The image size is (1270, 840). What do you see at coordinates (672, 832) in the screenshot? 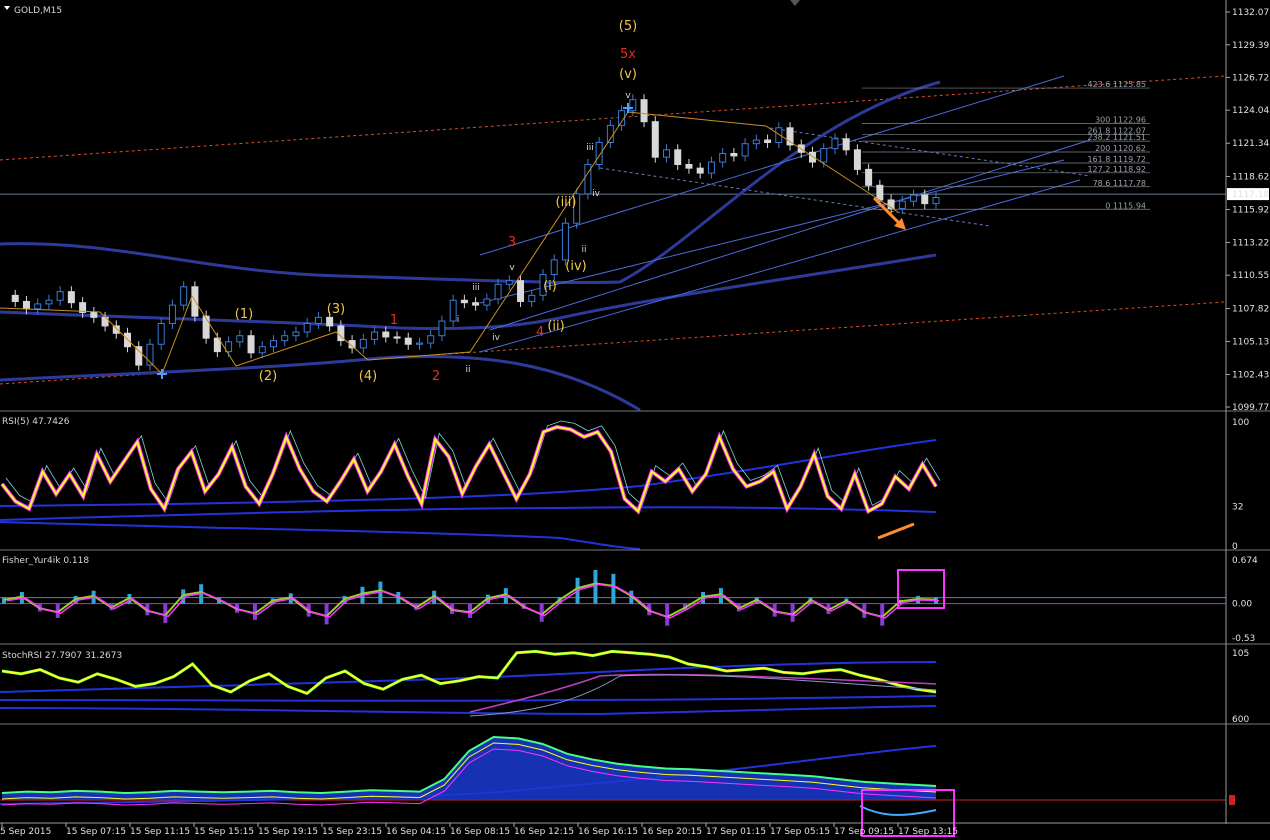
I see `time-tick-label: 16 Sep 20:15` at bounding box center [672, 832].